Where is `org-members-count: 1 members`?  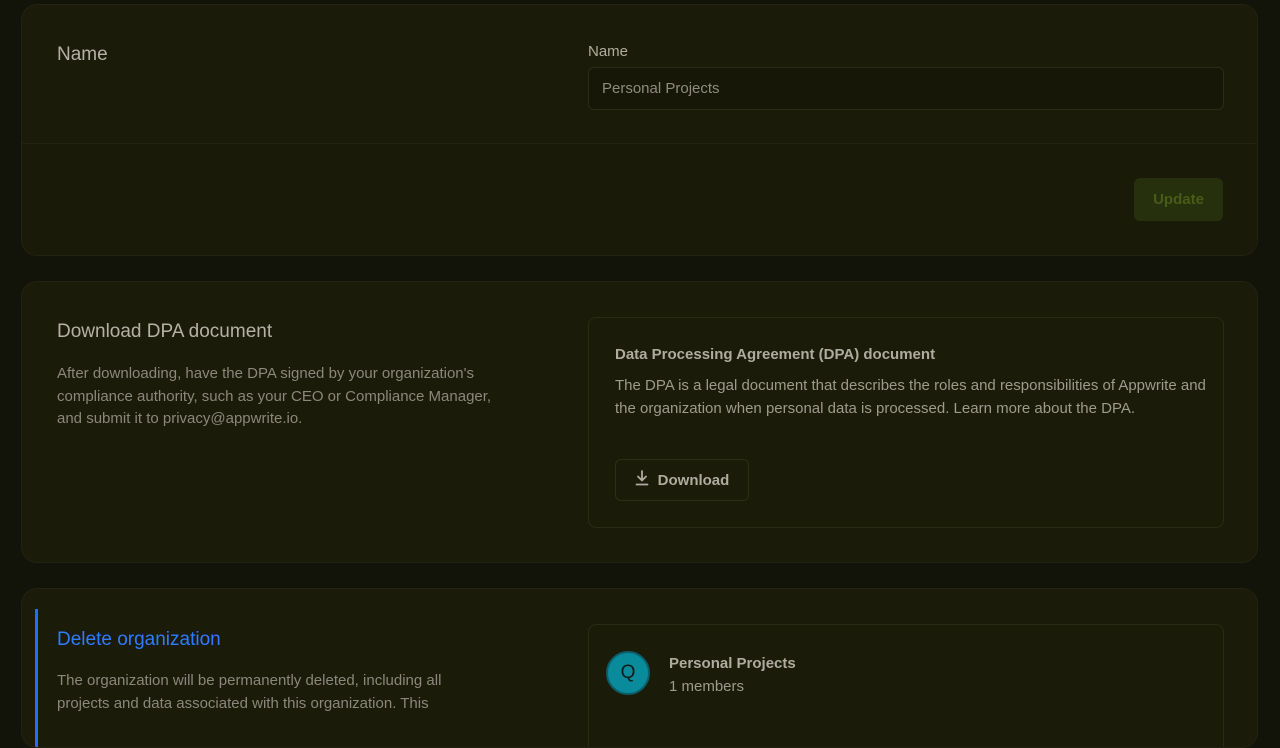
org-members-count: 1 members is located at coordinates (707, 686).